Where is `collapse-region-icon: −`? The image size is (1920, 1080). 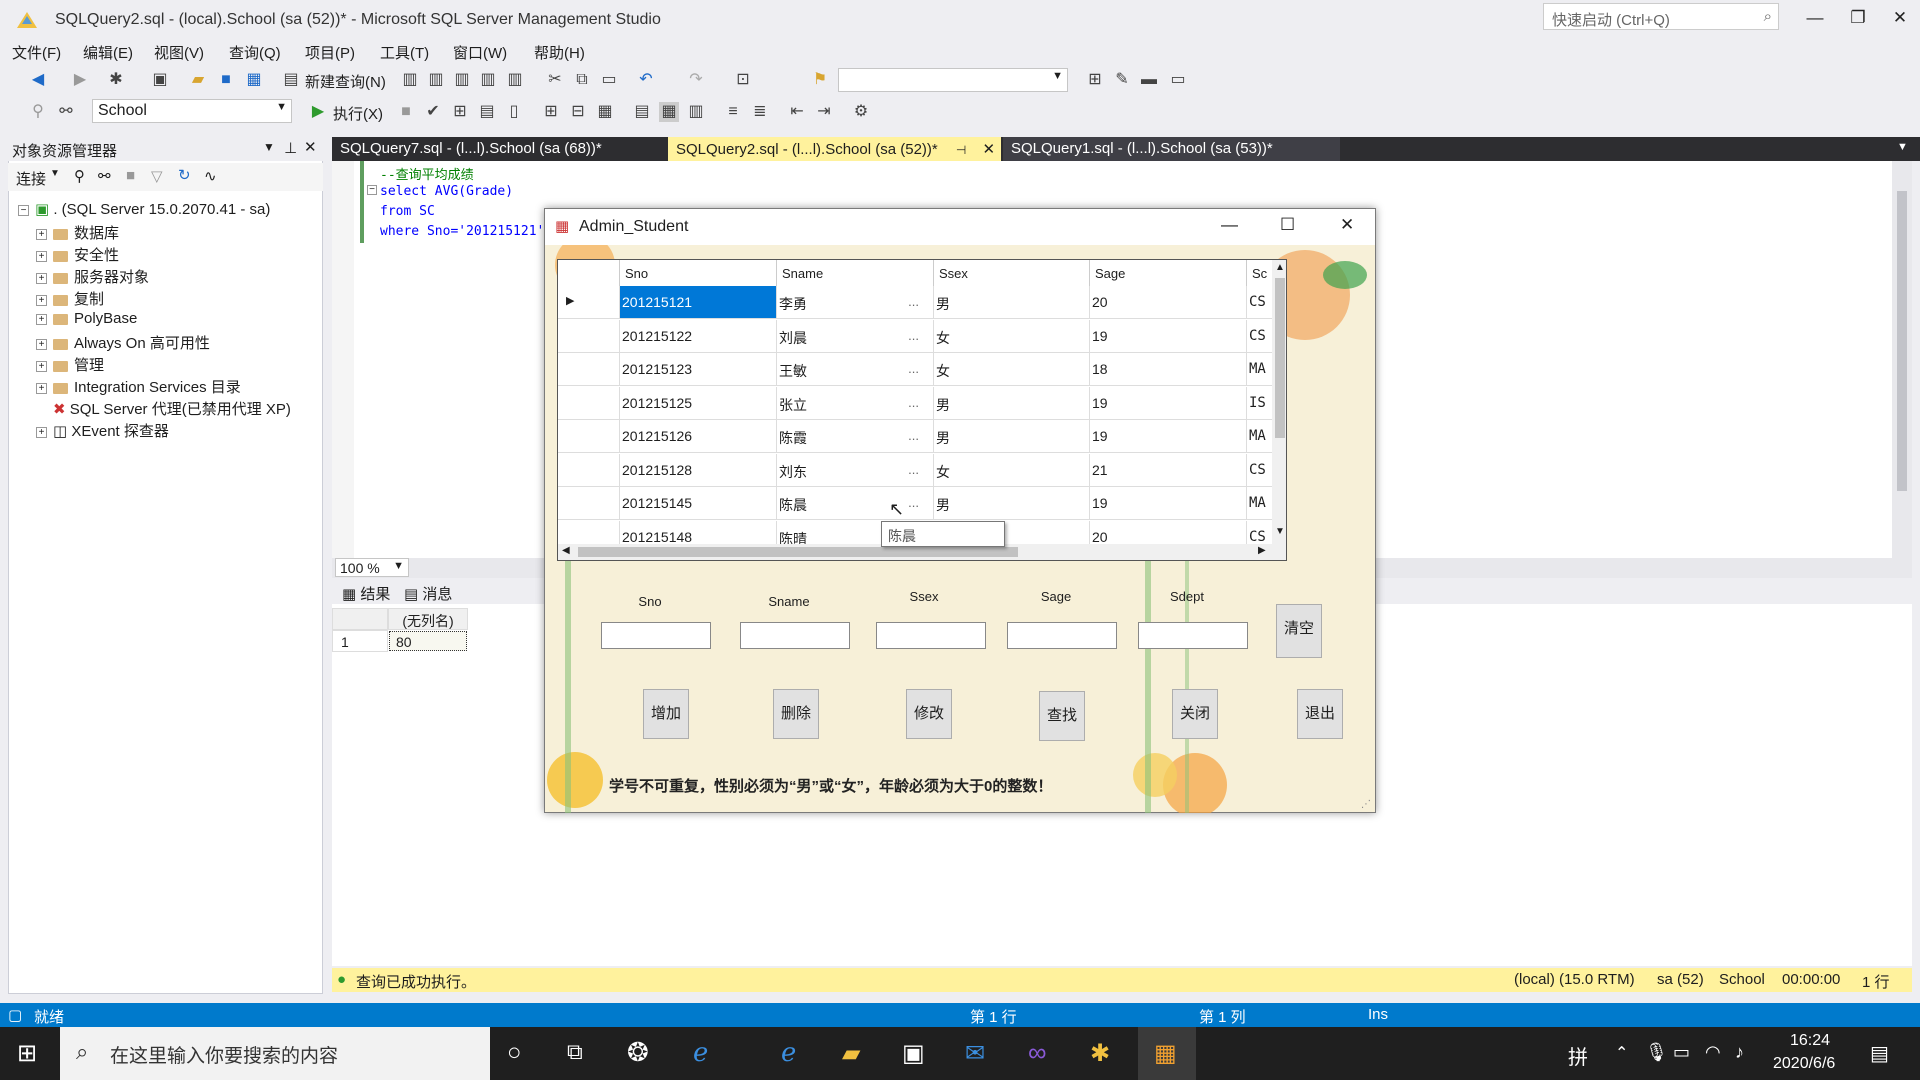
collapse-region-icon: − is located at coordinates (372, 190).